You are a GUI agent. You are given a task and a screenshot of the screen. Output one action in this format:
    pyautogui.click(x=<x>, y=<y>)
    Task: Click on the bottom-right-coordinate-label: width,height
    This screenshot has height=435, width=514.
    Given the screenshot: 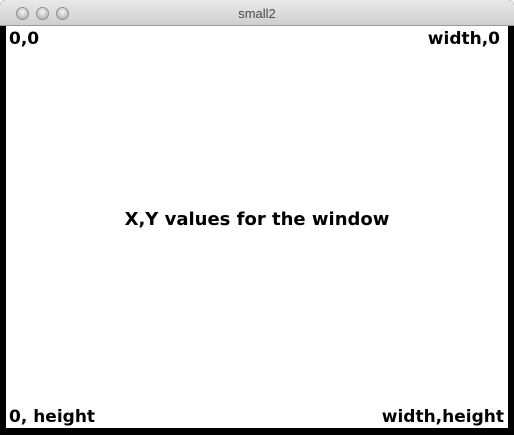 What is the action you would take?
    pyautogui.click(x=442, y=417)
    